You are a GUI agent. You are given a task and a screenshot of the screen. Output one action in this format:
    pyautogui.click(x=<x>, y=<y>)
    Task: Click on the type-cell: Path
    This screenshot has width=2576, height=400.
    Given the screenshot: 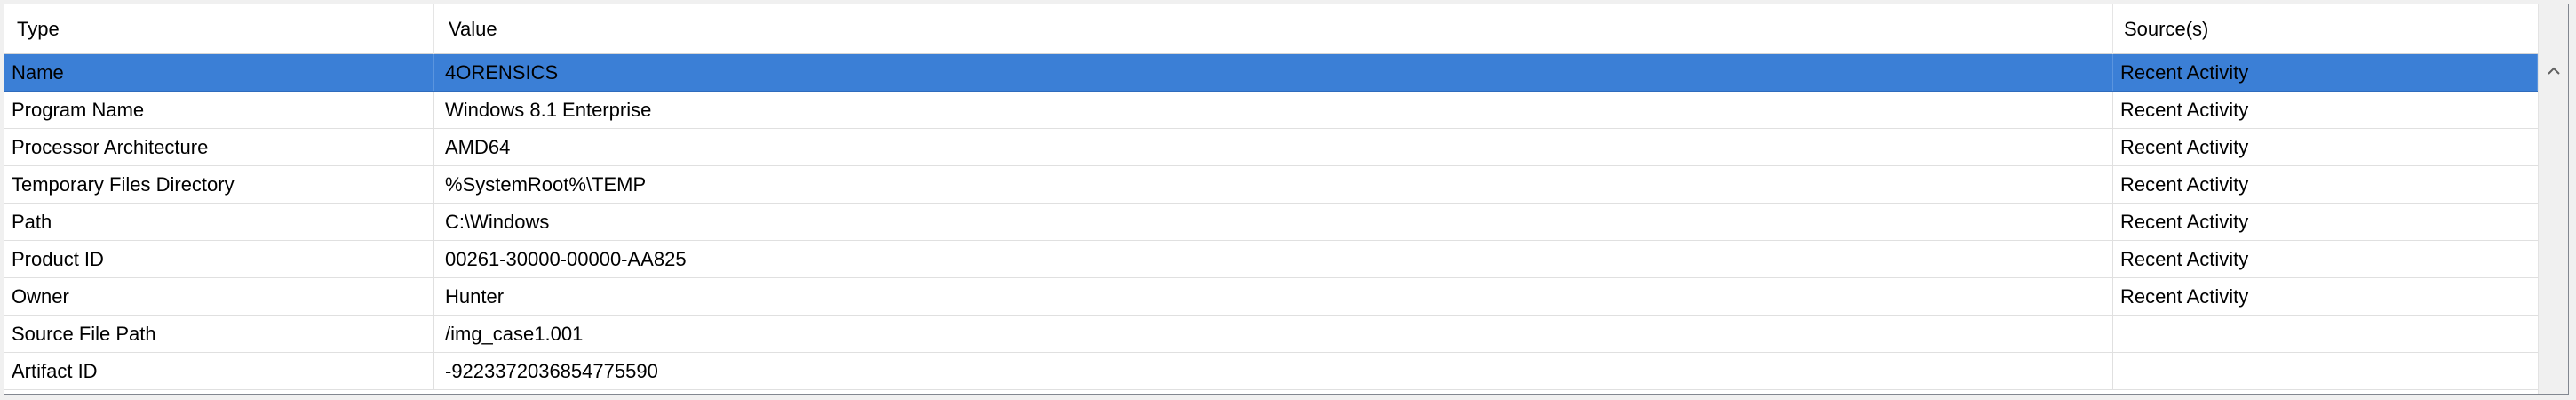 What is the action you would take?
    pyautogui.click(x=219, y=222)
    